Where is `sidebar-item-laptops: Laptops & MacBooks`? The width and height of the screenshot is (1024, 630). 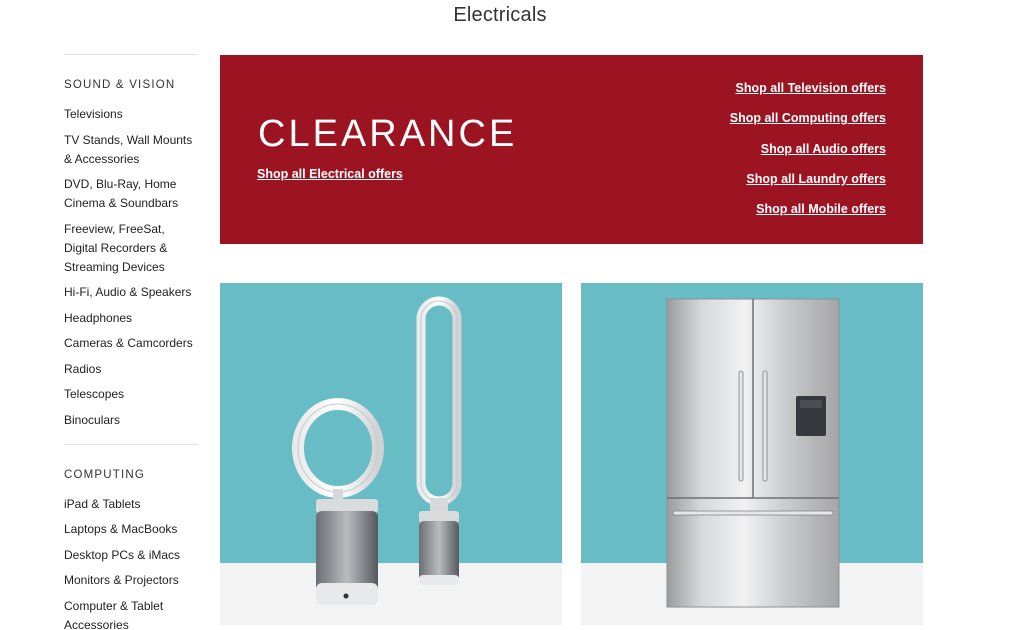 sidebar-item-laptops: Laptops & MacBooks is located at coordinates (131, 529).